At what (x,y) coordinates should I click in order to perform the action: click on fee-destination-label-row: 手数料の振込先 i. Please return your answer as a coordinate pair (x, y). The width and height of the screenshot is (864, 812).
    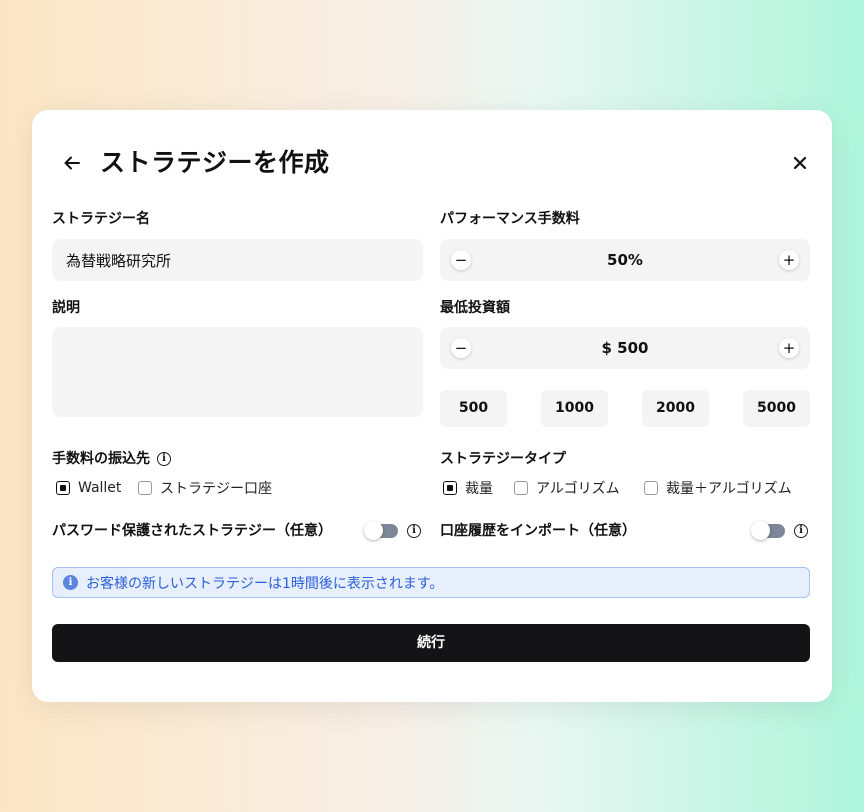
    Looking at the image, I should click on (111, 459).